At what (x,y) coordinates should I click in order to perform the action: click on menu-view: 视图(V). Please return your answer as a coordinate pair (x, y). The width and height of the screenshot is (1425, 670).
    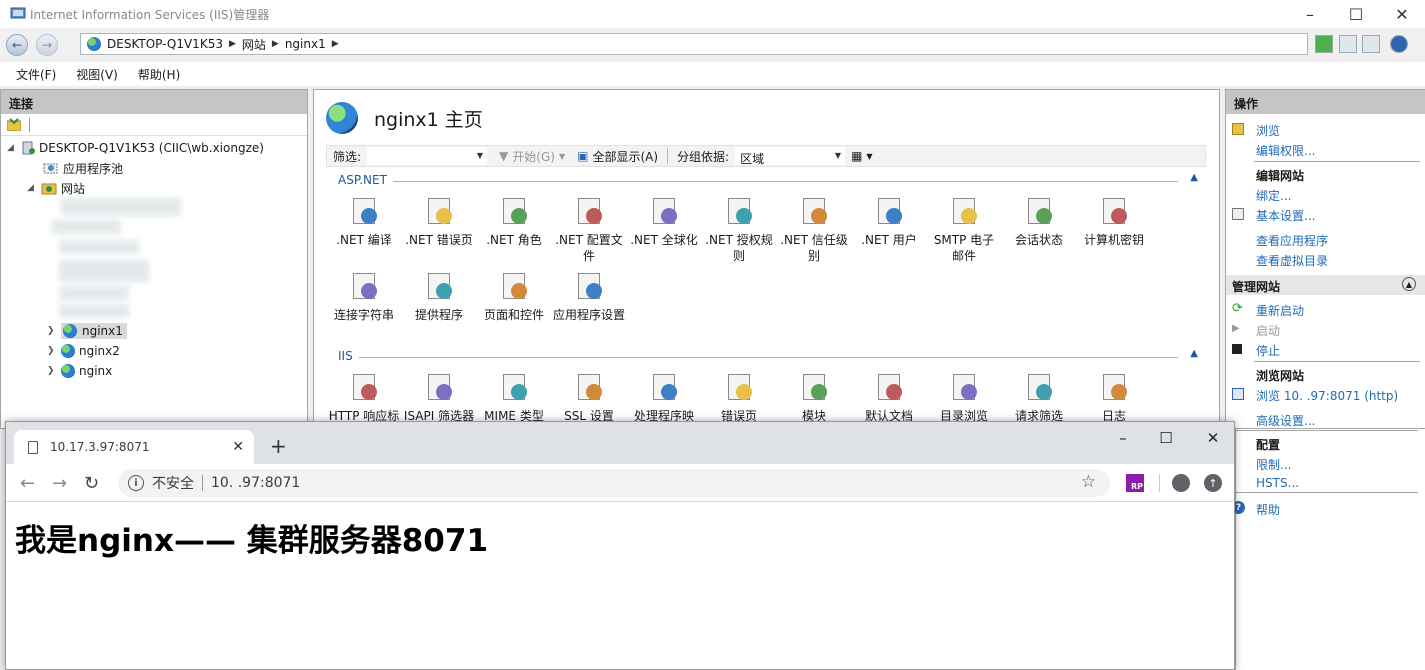
    Looking at the image, I should click on (97, 74).